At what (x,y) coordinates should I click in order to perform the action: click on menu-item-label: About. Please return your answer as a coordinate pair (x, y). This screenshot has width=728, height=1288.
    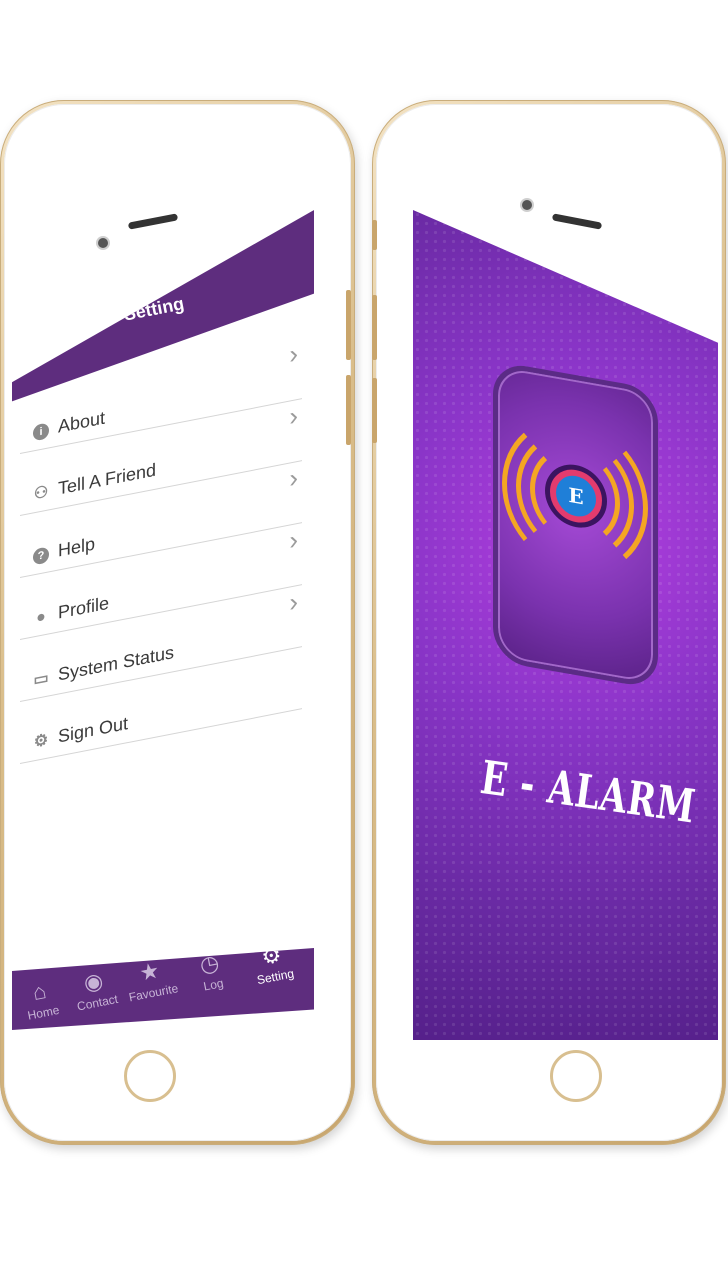
    Looking at the image, I should click on (82, 422).